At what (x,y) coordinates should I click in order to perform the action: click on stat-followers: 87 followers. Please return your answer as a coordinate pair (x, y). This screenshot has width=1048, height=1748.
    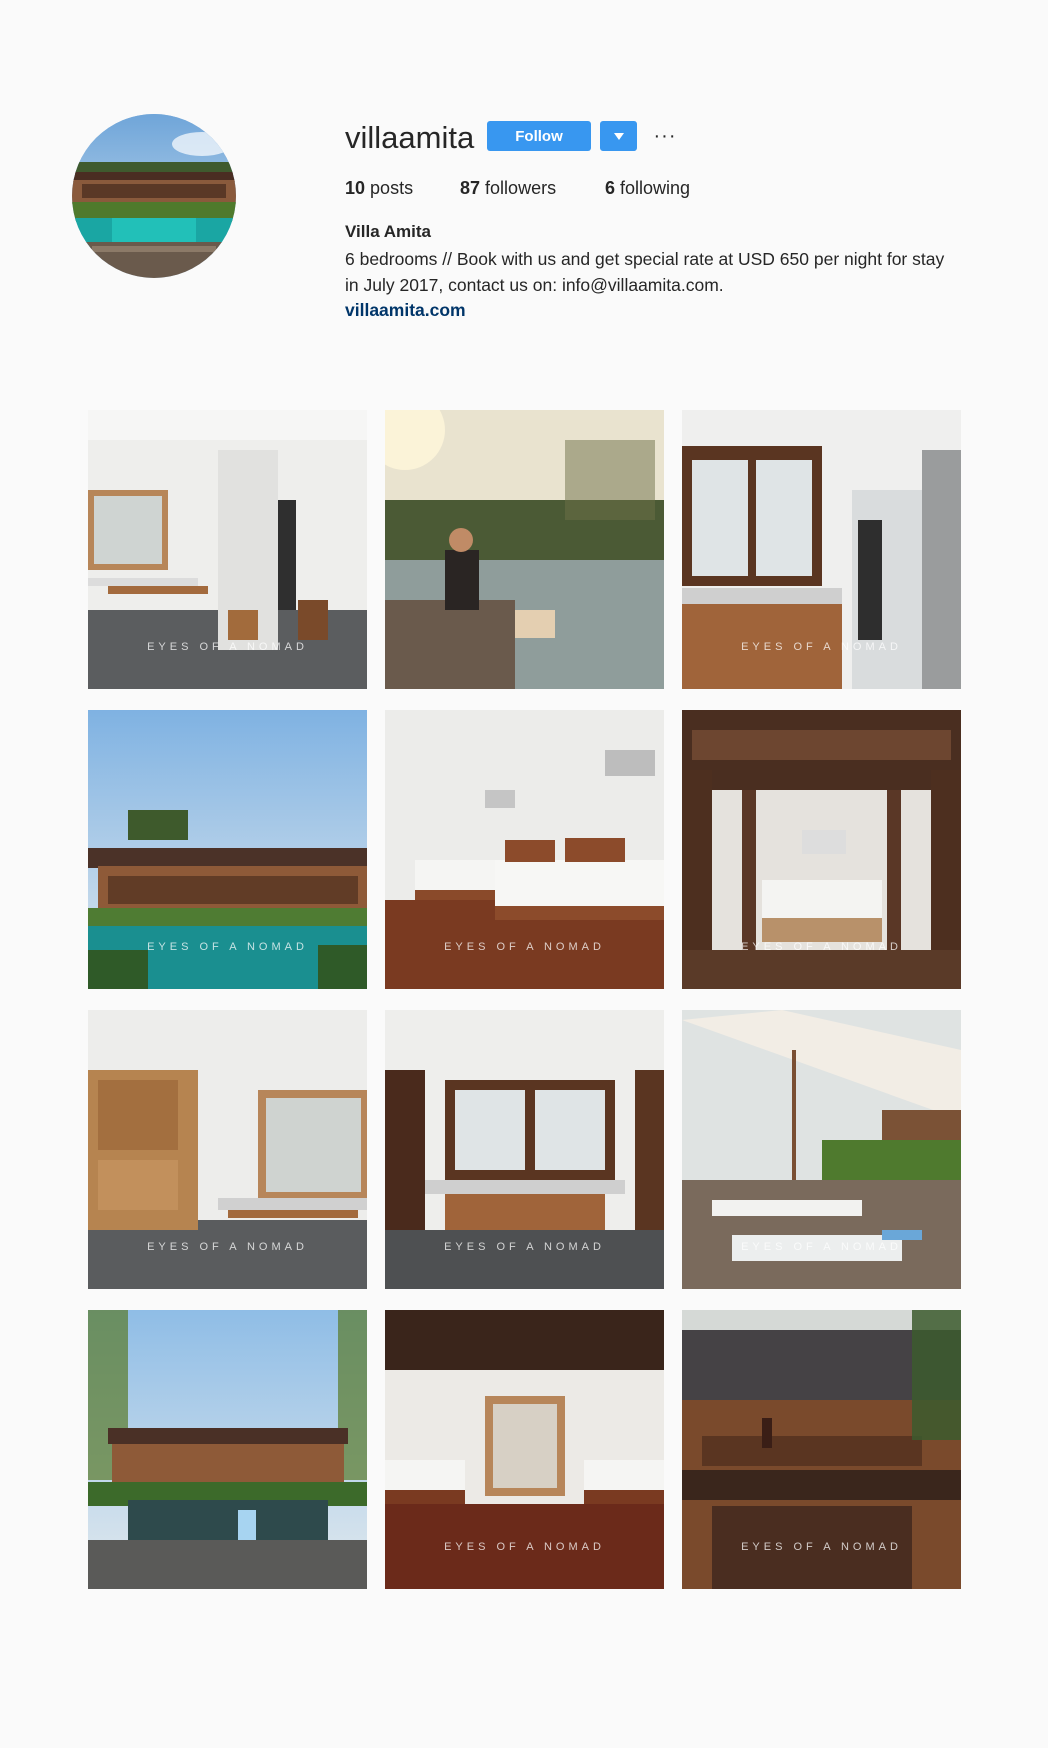
    Looking at the image, I should click on (508, 188).